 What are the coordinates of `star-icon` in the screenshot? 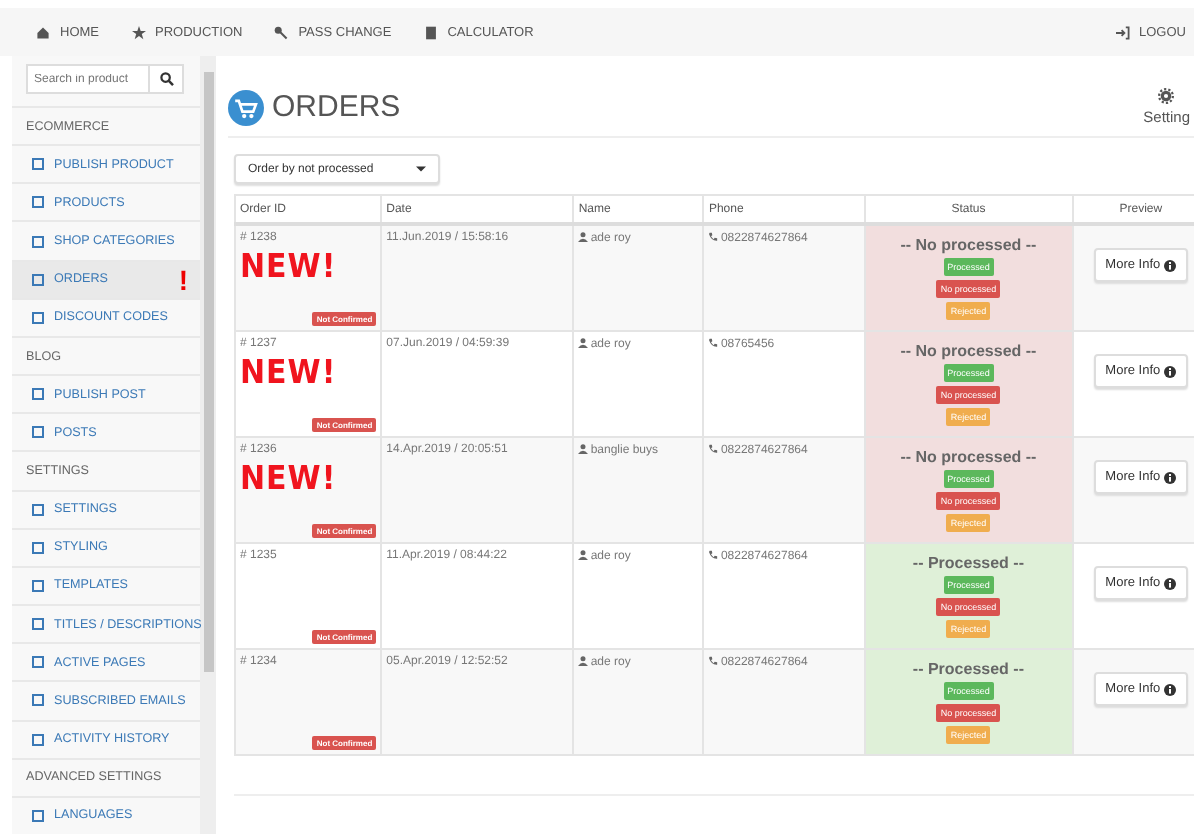 It's located at (138, 32).